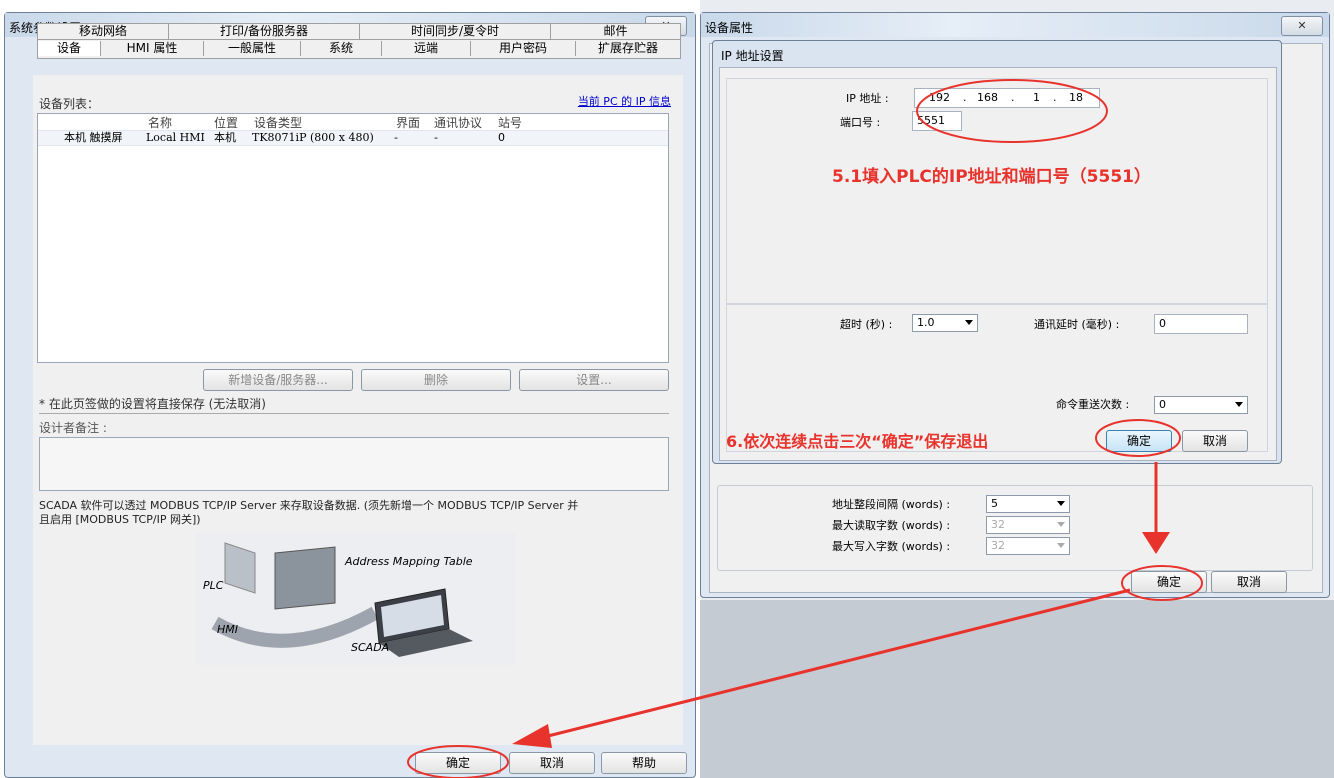 The height and width of the screenshot is (778, 1334). What do you see at coordinates (987, 97) in the screenshot?
I see `ip-octet-2: 168` at bounding box center [987, 97].